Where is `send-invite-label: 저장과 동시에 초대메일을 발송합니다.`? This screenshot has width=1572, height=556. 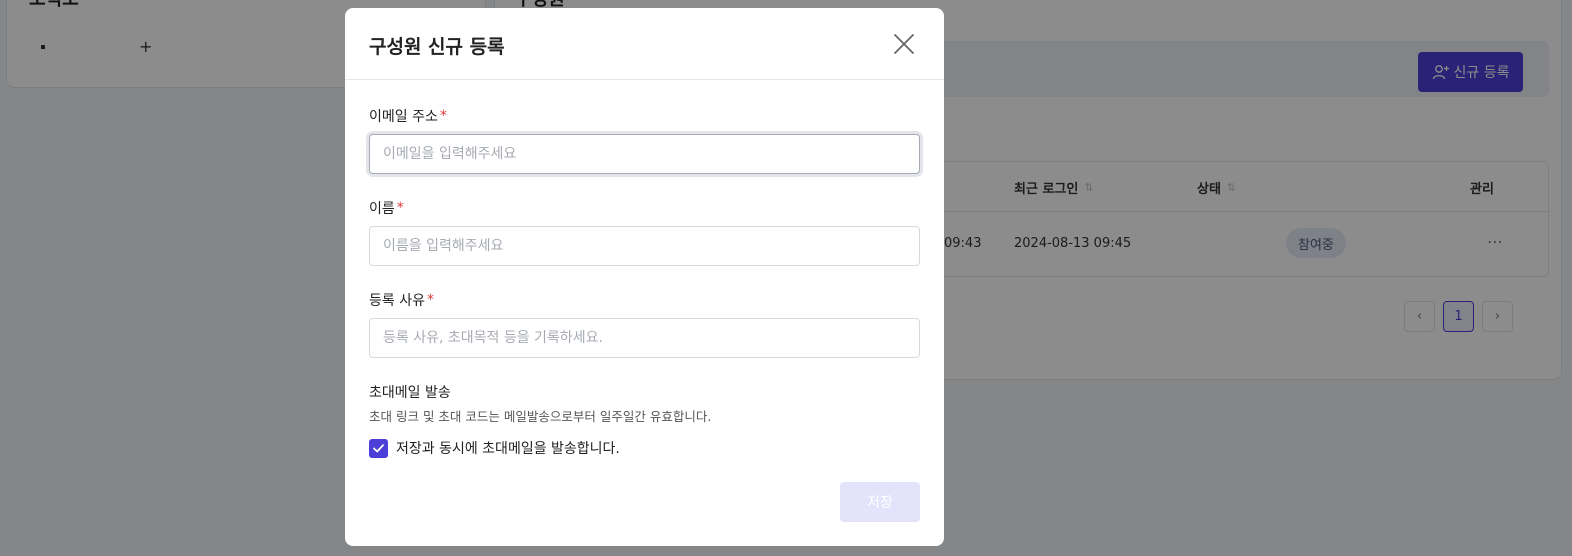
send-invite-label: 저장과 동시에 초대메일을 발송합니다. is located at coordinates (508, 448).